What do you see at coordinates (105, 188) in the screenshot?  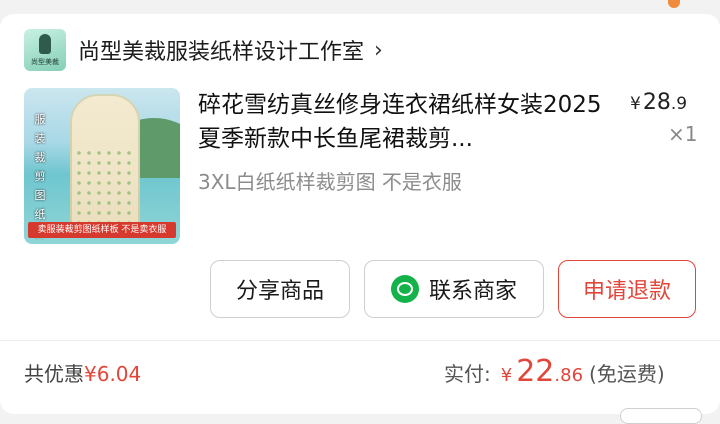 I see `thumbnail-dress-pattern` at bounding box center [105, 188].